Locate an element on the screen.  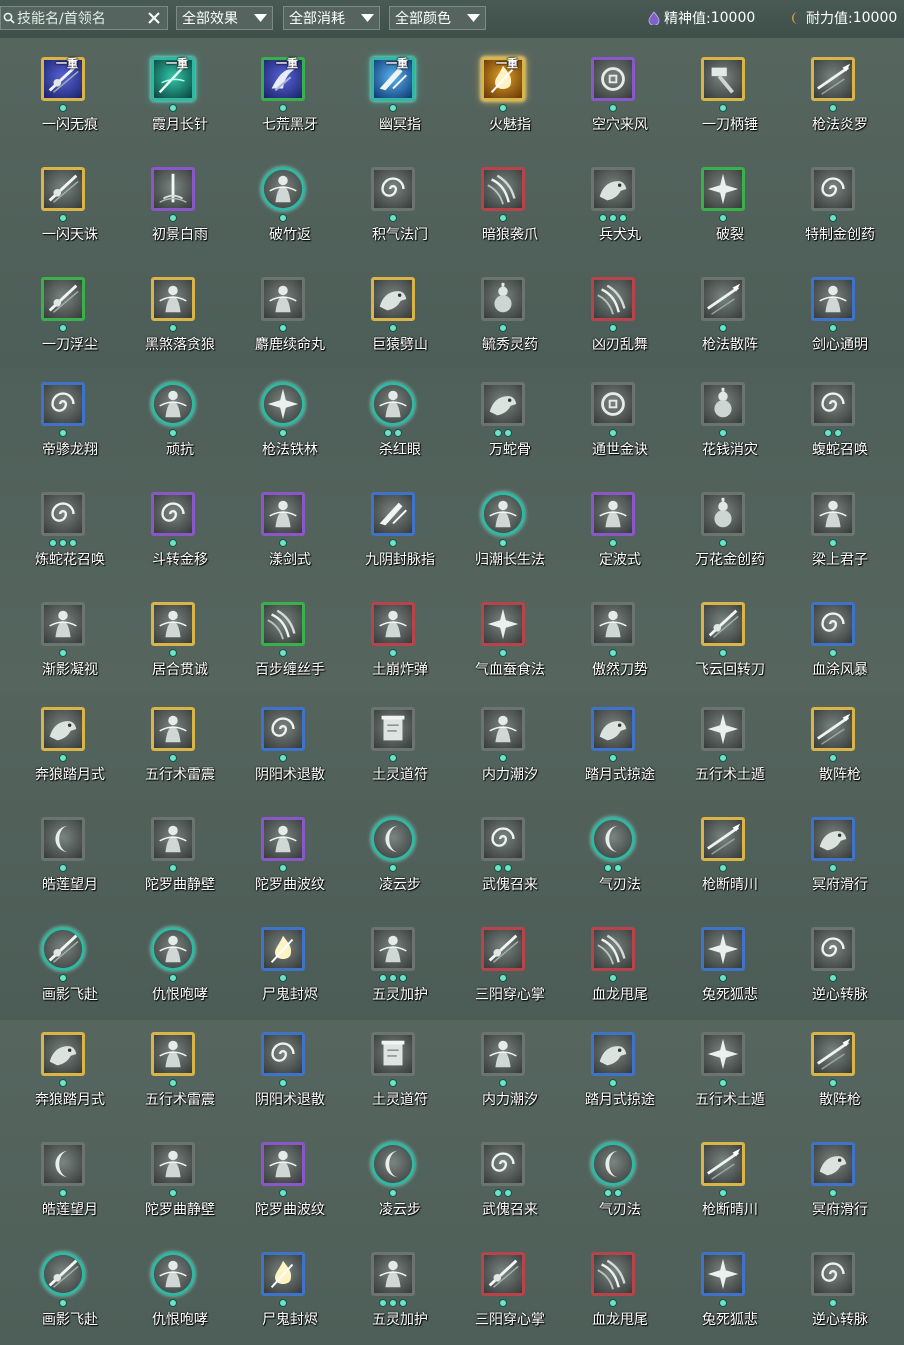
skill-slot: 枪法散阵 is located at coordinates (722, 308).